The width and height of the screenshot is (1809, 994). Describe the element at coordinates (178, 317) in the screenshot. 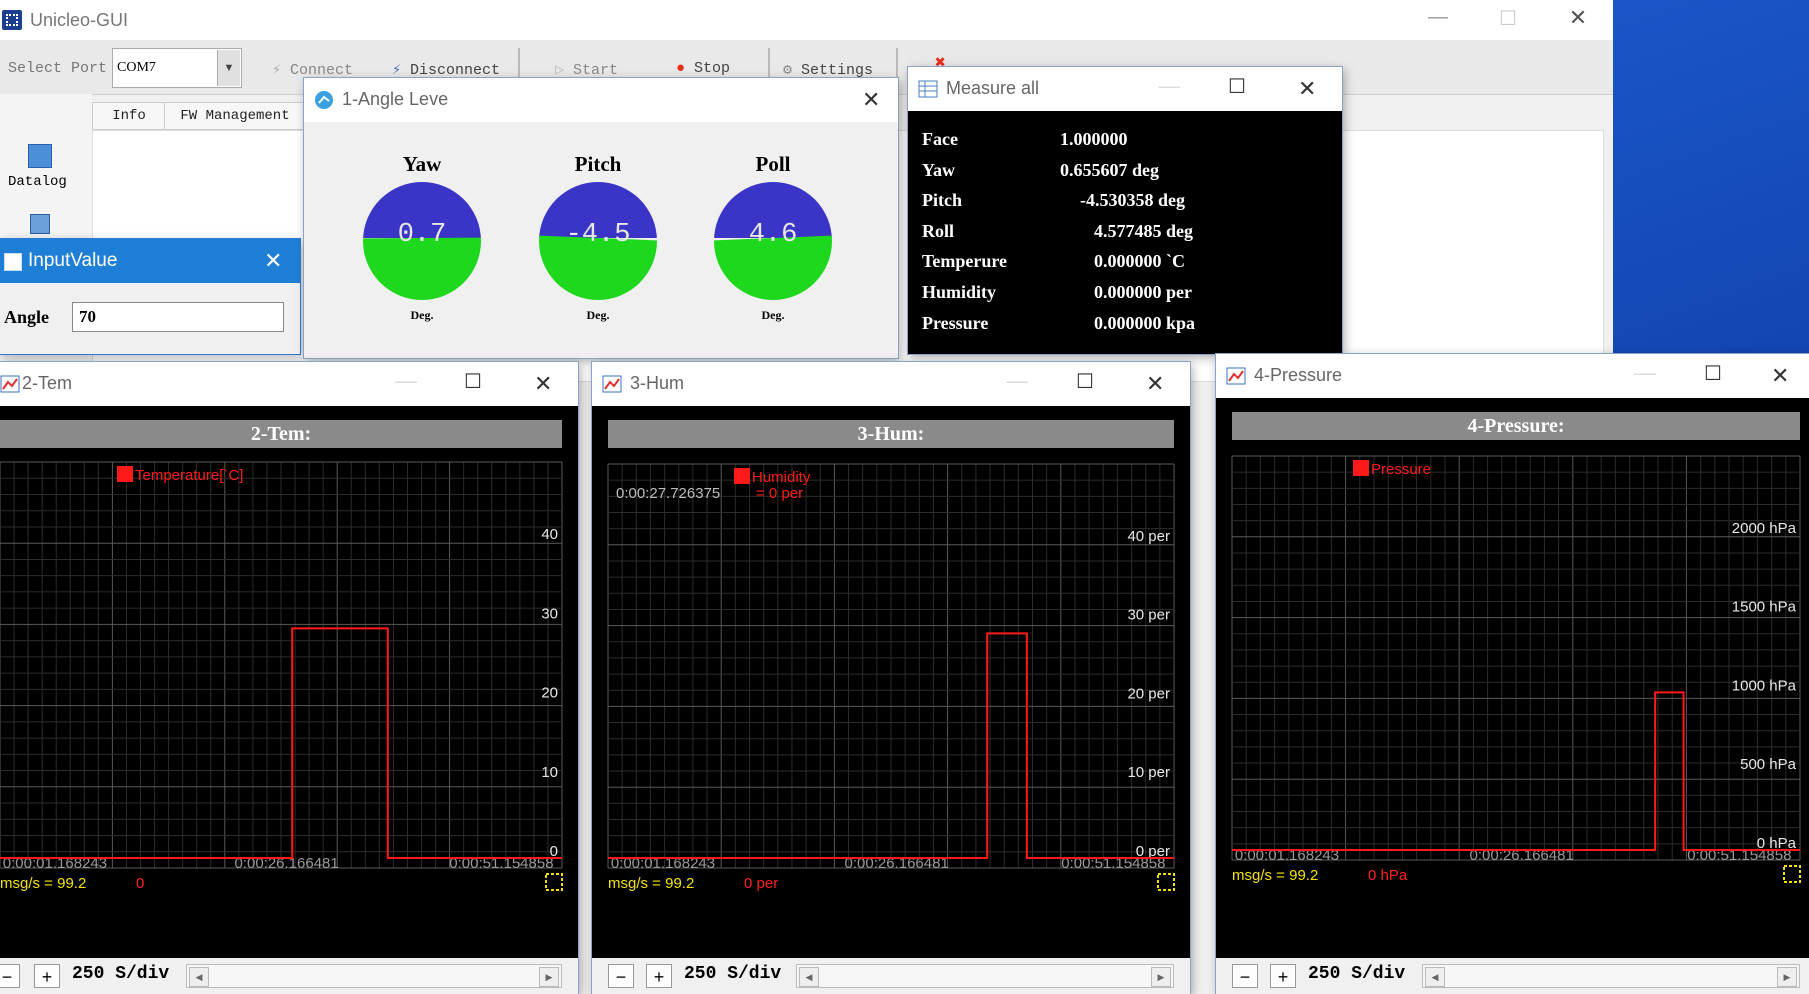

I see `angle-input` at that location.